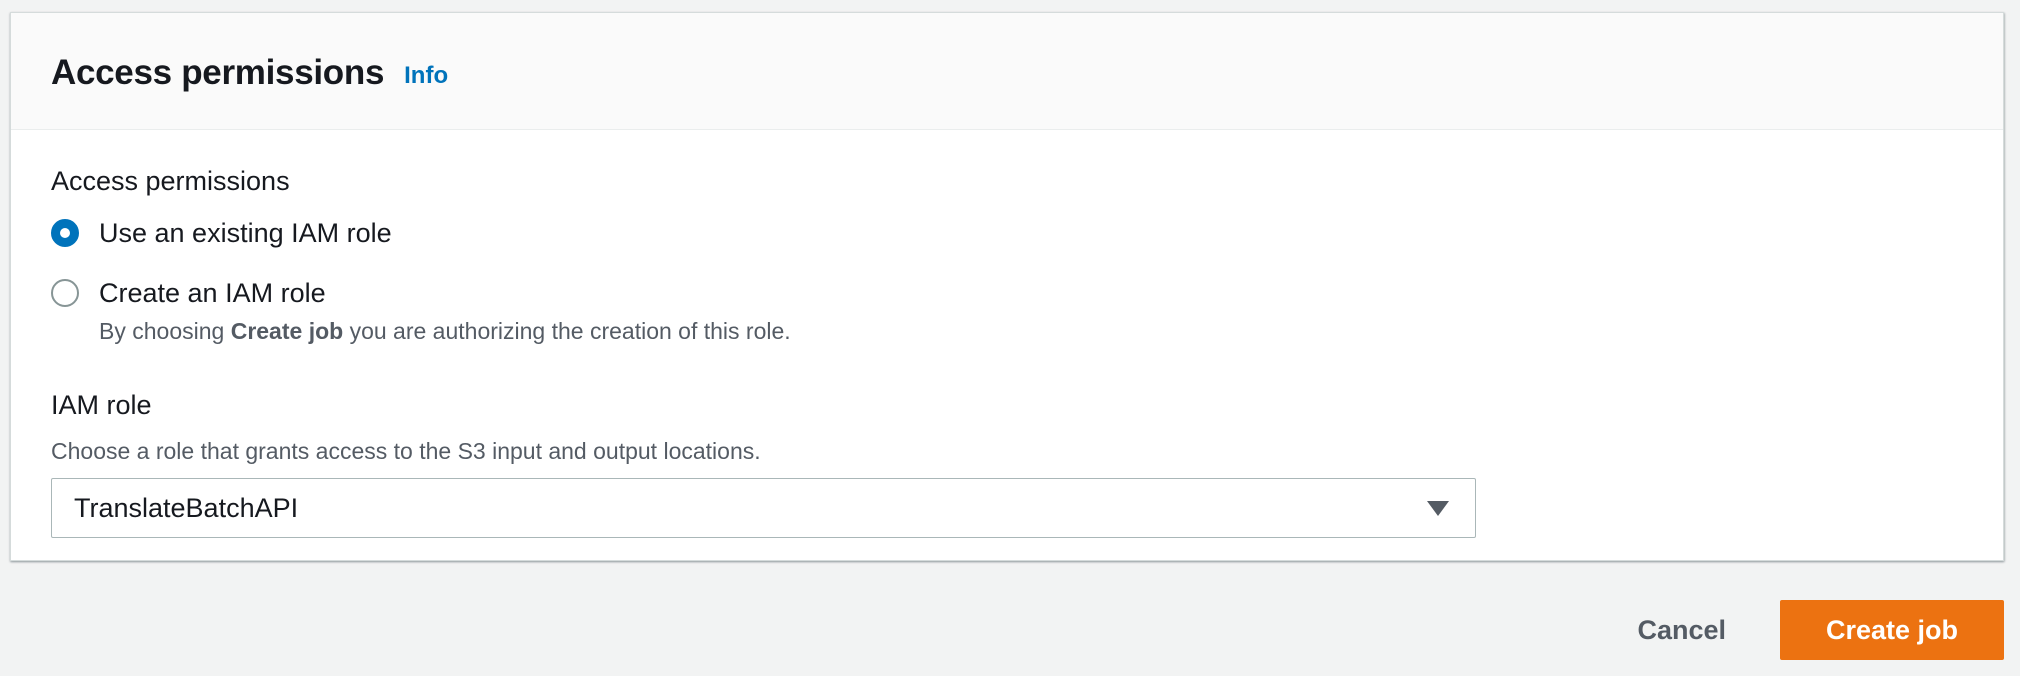 The height and width of the screenshot is (676, 2020). I want to click on radio-use-existing-role: Use an existing IAM role, so click(221, 233).